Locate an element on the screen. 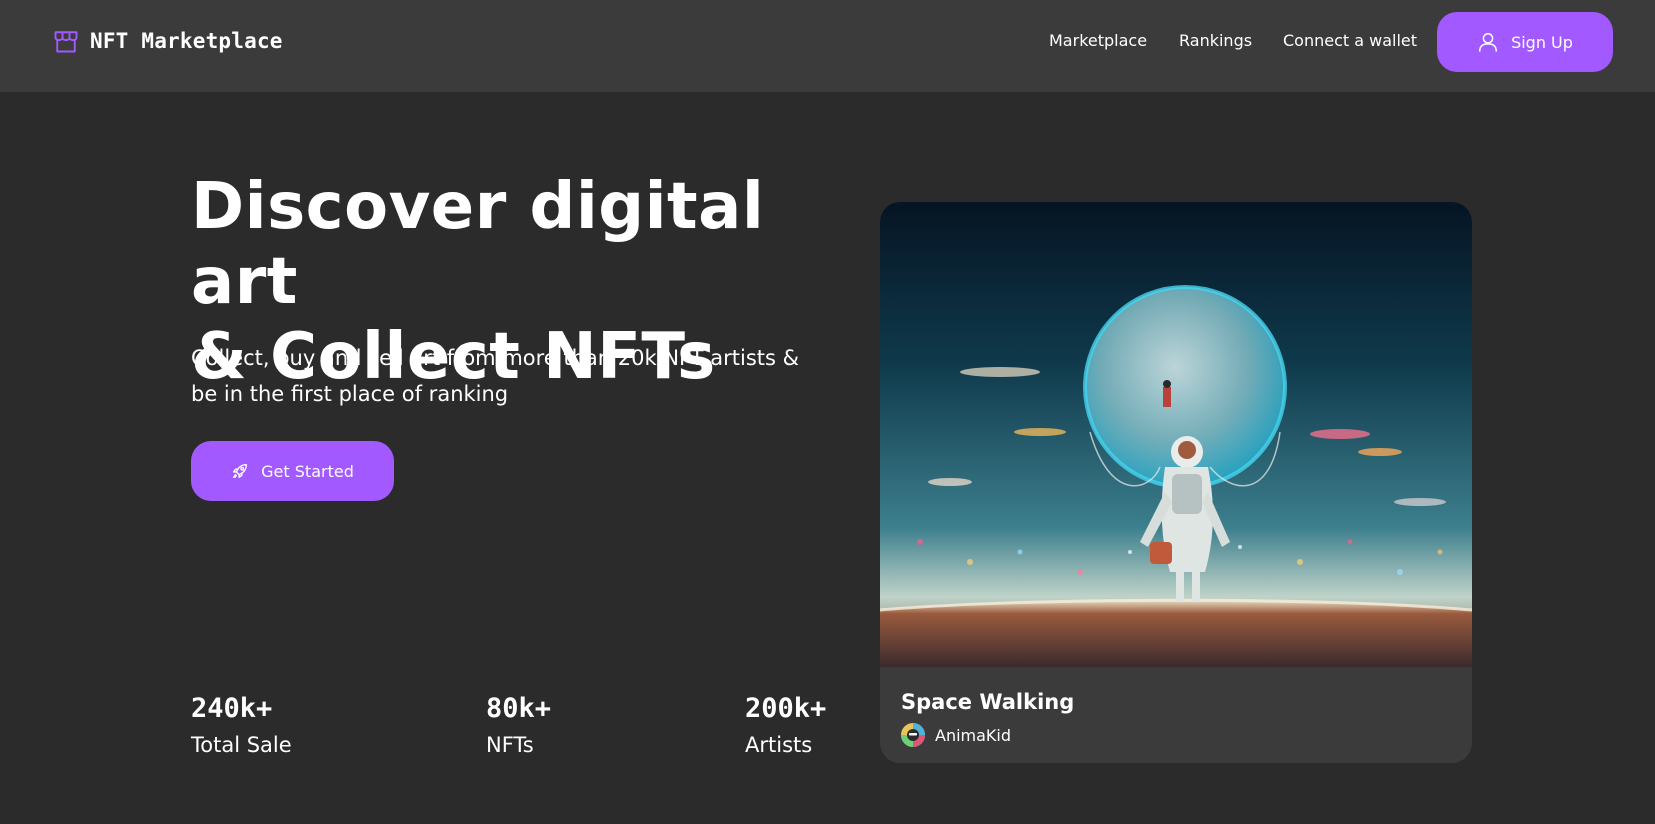  stat-value: 240k+ is located at coordinates (232, 708).